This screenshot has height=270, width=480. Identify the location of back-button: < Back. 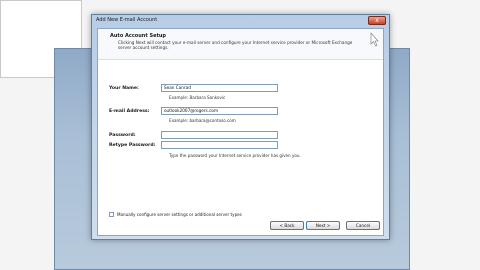
(287, 225).